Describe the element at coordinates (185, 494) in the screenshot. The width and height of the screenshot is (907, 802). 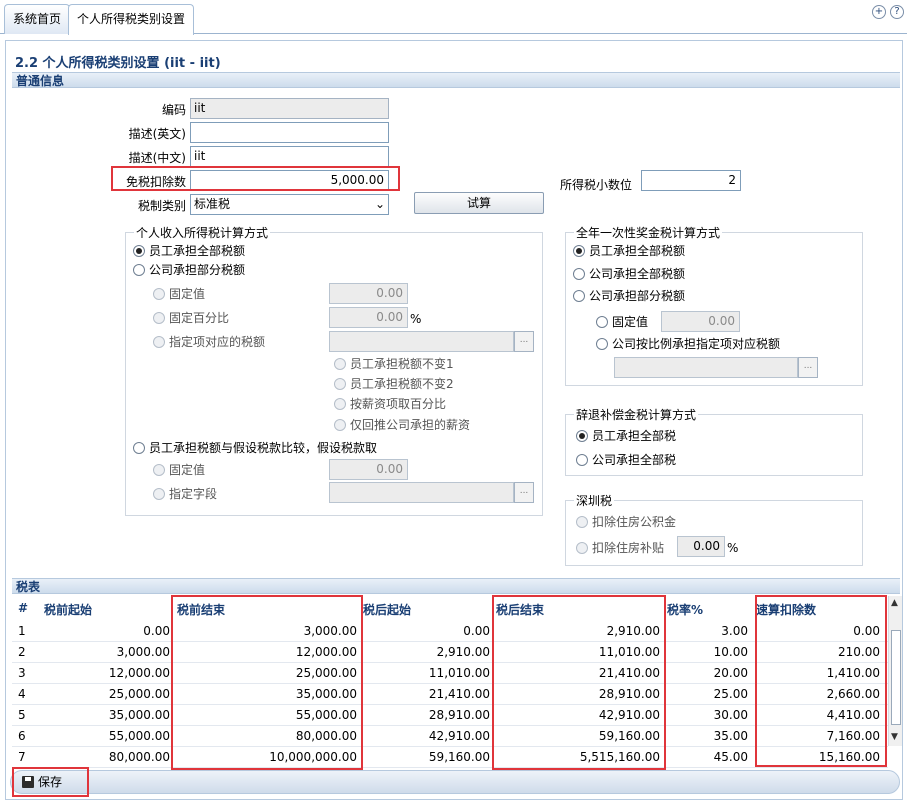
I see `income-field-radio: 指定字段` at that location.